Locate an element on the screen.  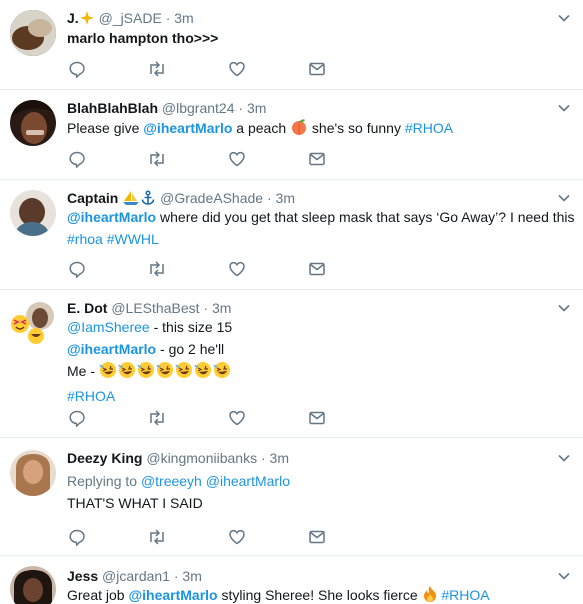
handle: @_jSADE is located at coordinates (130, 18).